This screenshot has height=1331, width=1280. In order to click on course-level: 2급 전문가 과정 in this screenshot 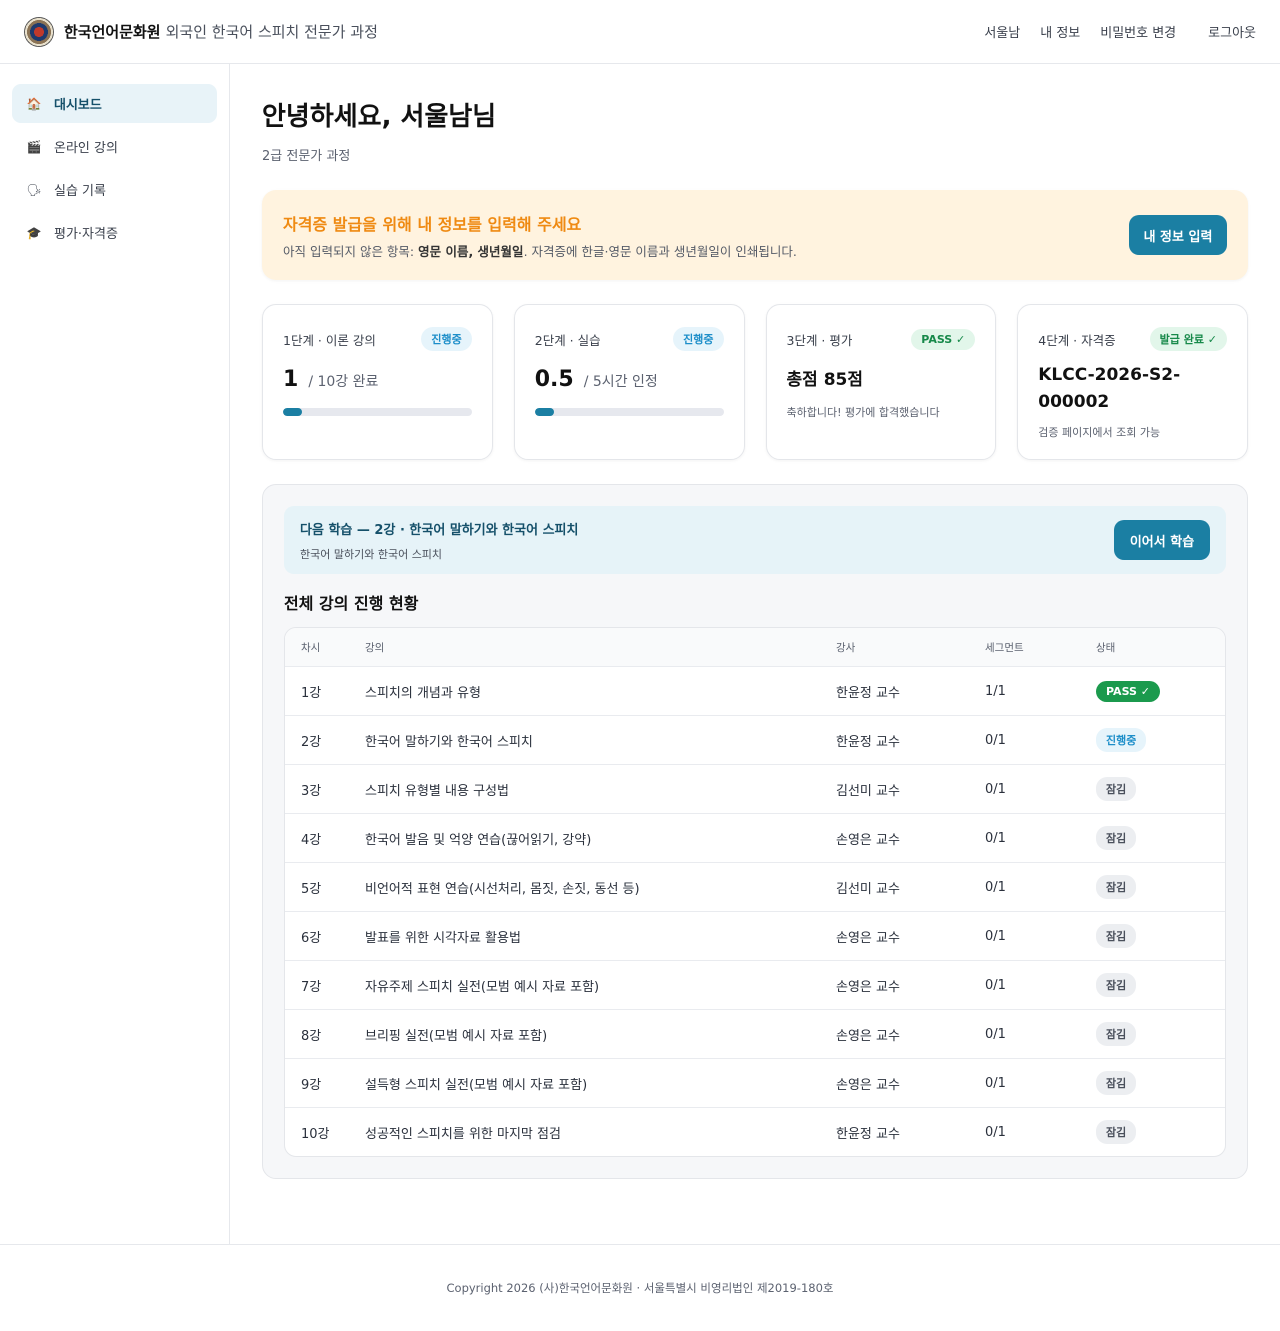, I will do `click(306, 156)`.